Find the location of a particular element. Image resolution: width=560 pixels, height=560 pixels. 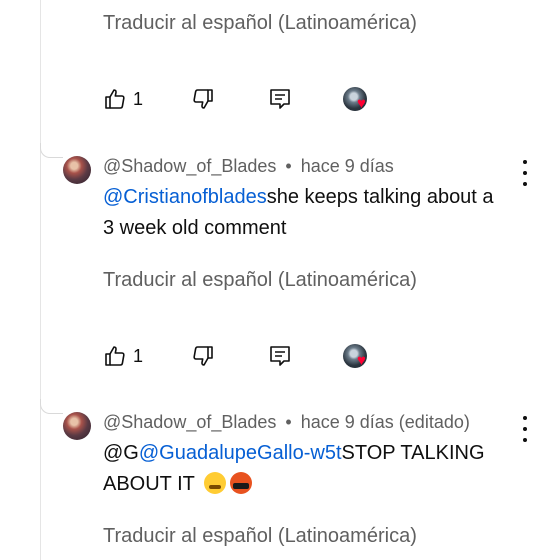

comment-time: hace 9 días (editado) is located at coordinates (385, 422).